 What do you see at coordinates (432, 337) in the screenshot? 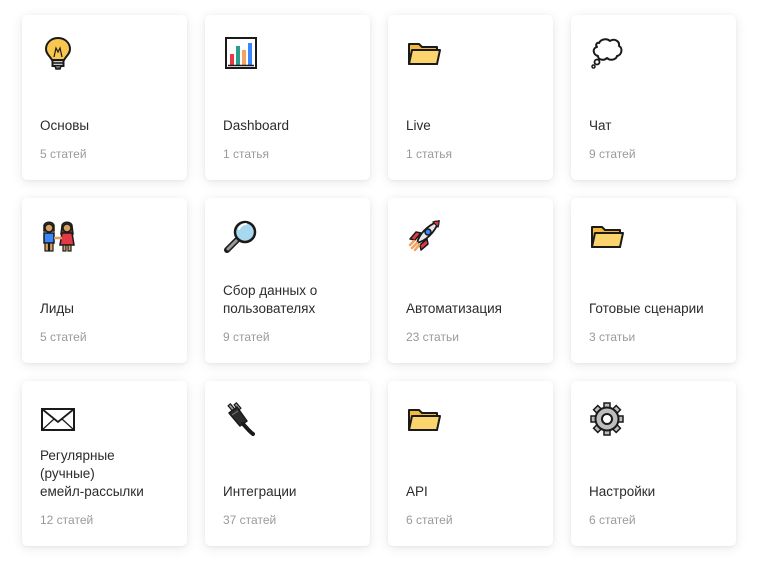
I see `article-count: 23 статьи` at bounding box center [432, 337].